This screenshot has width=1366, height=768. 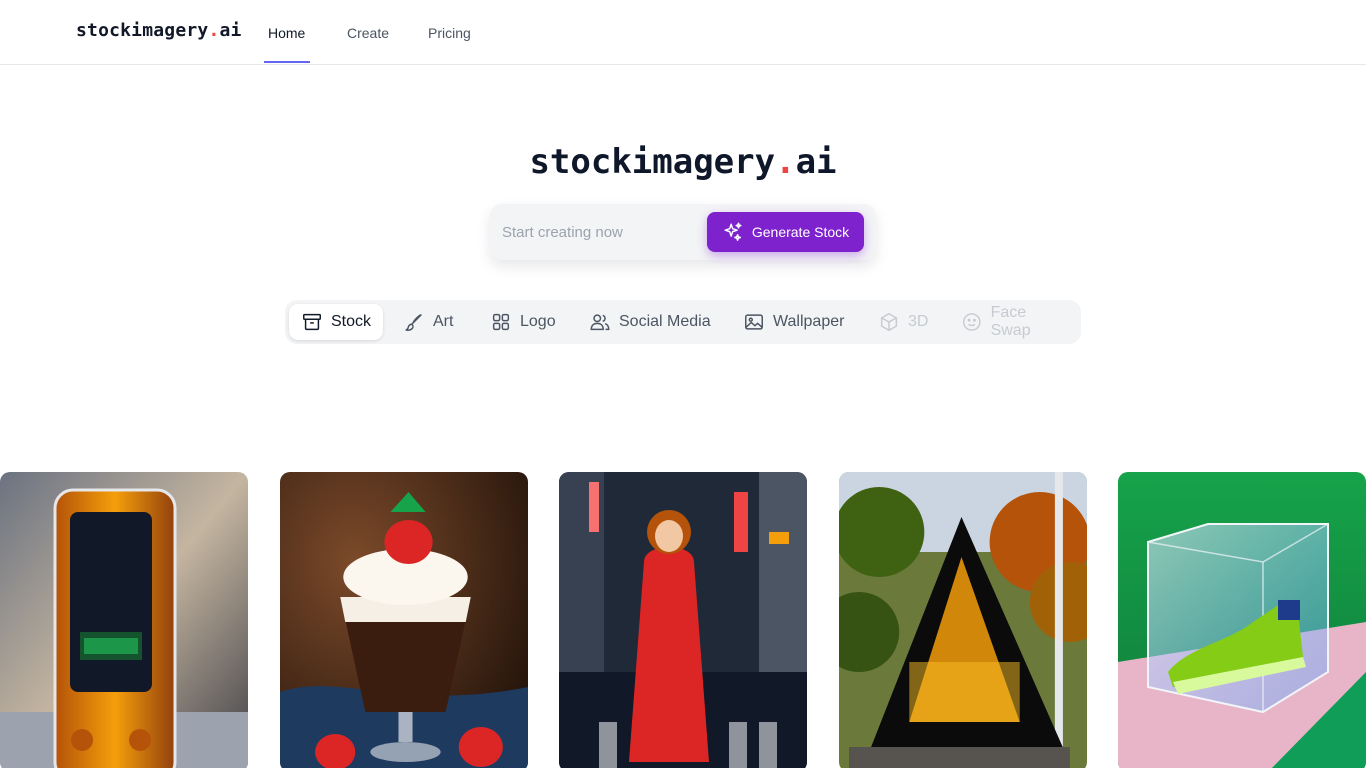 What do you see at coordinates (754, 322) in the screenshot?
I see `image-icon` at bounding box center [754, 322].